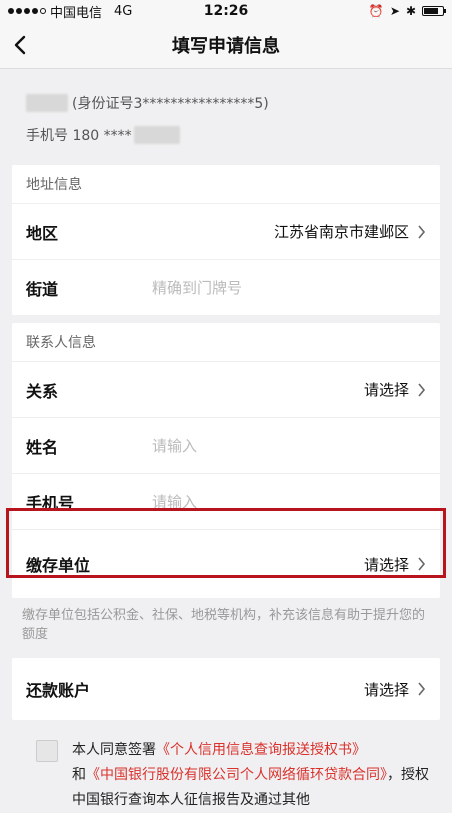  Describe the element at coordinates (395, 689) in the screenshot. I see `repay-value: 请选择` at that location.